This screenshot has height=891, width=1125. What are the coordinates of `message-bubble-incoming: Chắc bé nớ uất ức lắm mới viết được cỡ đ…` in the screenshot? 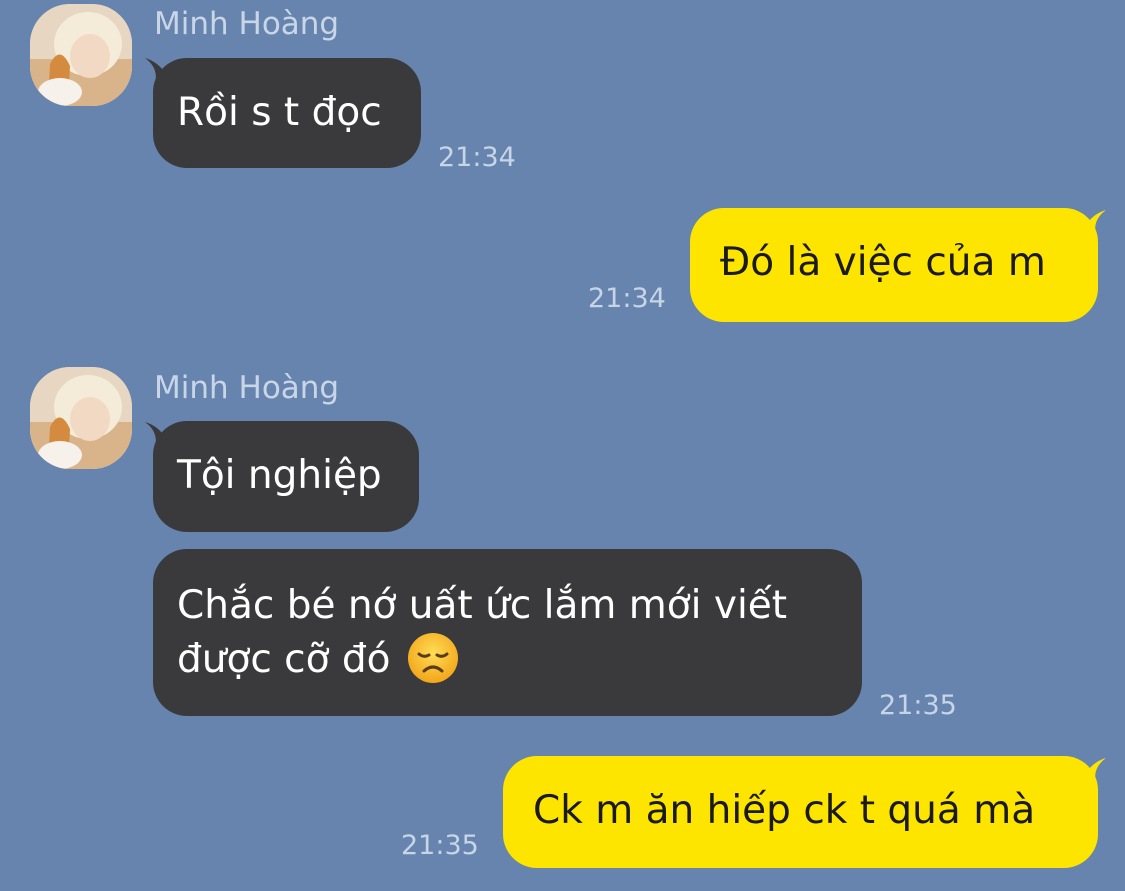 It's located at (507, 632).